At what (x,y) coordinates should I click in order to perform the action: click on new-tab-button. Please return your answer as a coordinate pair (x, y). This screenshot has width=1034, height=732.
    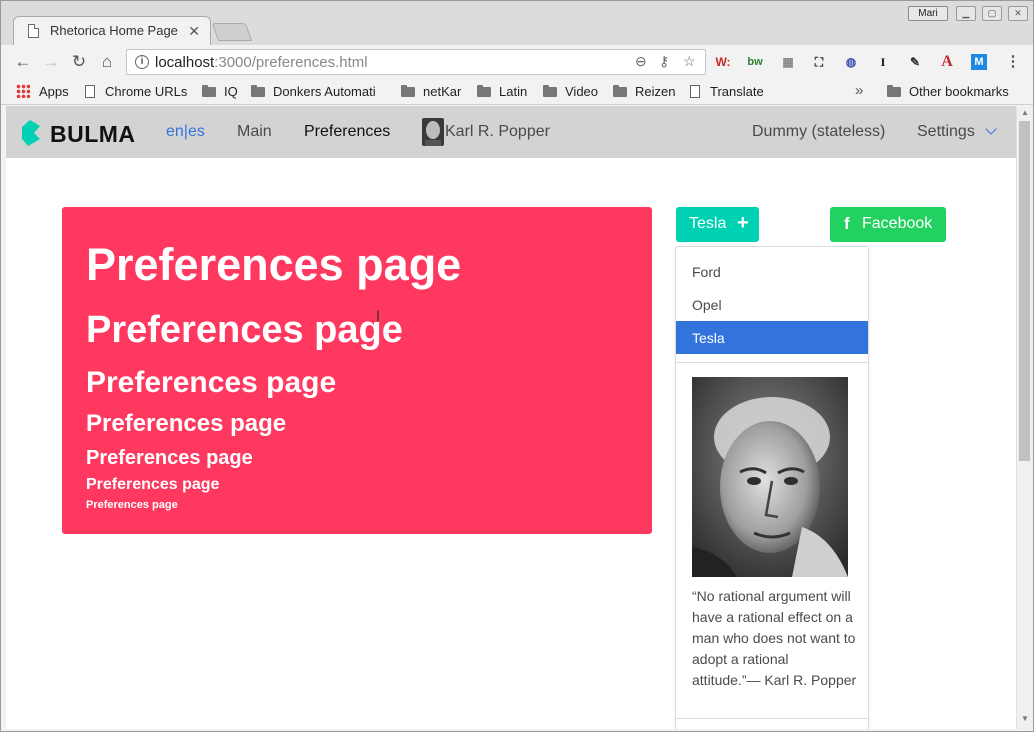
    Looking at the image, I should click on (232, 32).